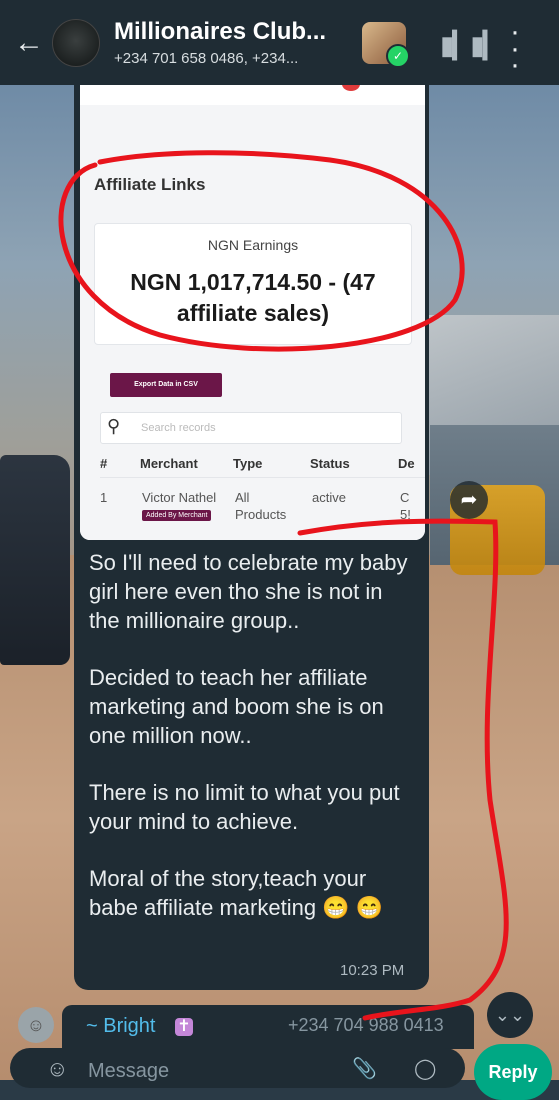  Describe the element at coordinates (166, 385) in the screenshot. I see `export-csv-button: Export Data in CSV` at that location.